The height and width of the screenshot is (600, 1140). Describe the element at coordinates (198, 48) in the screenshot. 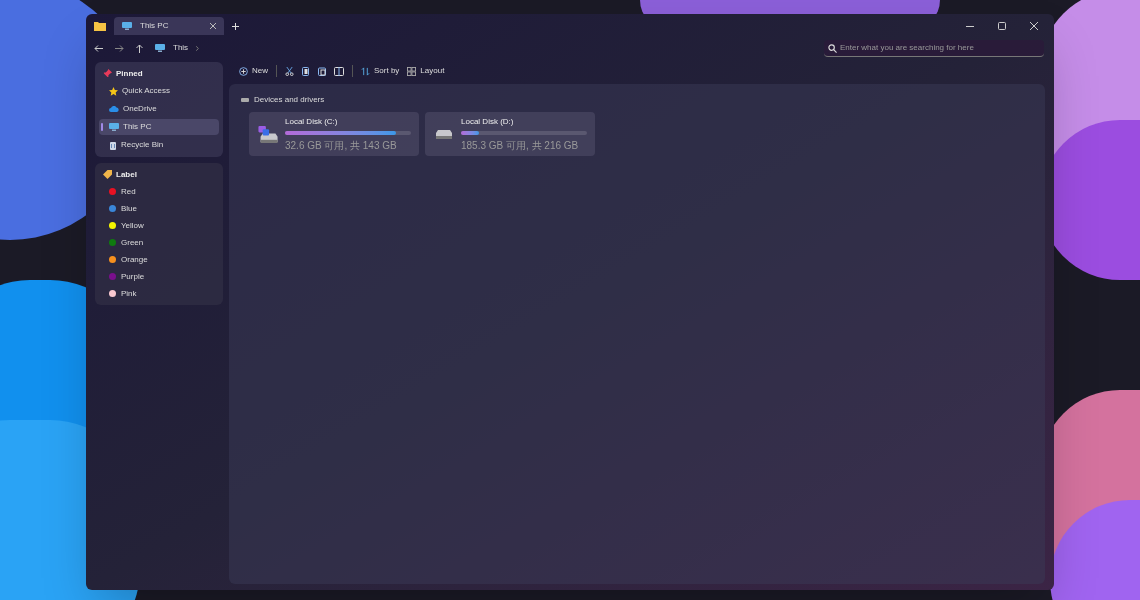

I see `chevron-icon` at that location.